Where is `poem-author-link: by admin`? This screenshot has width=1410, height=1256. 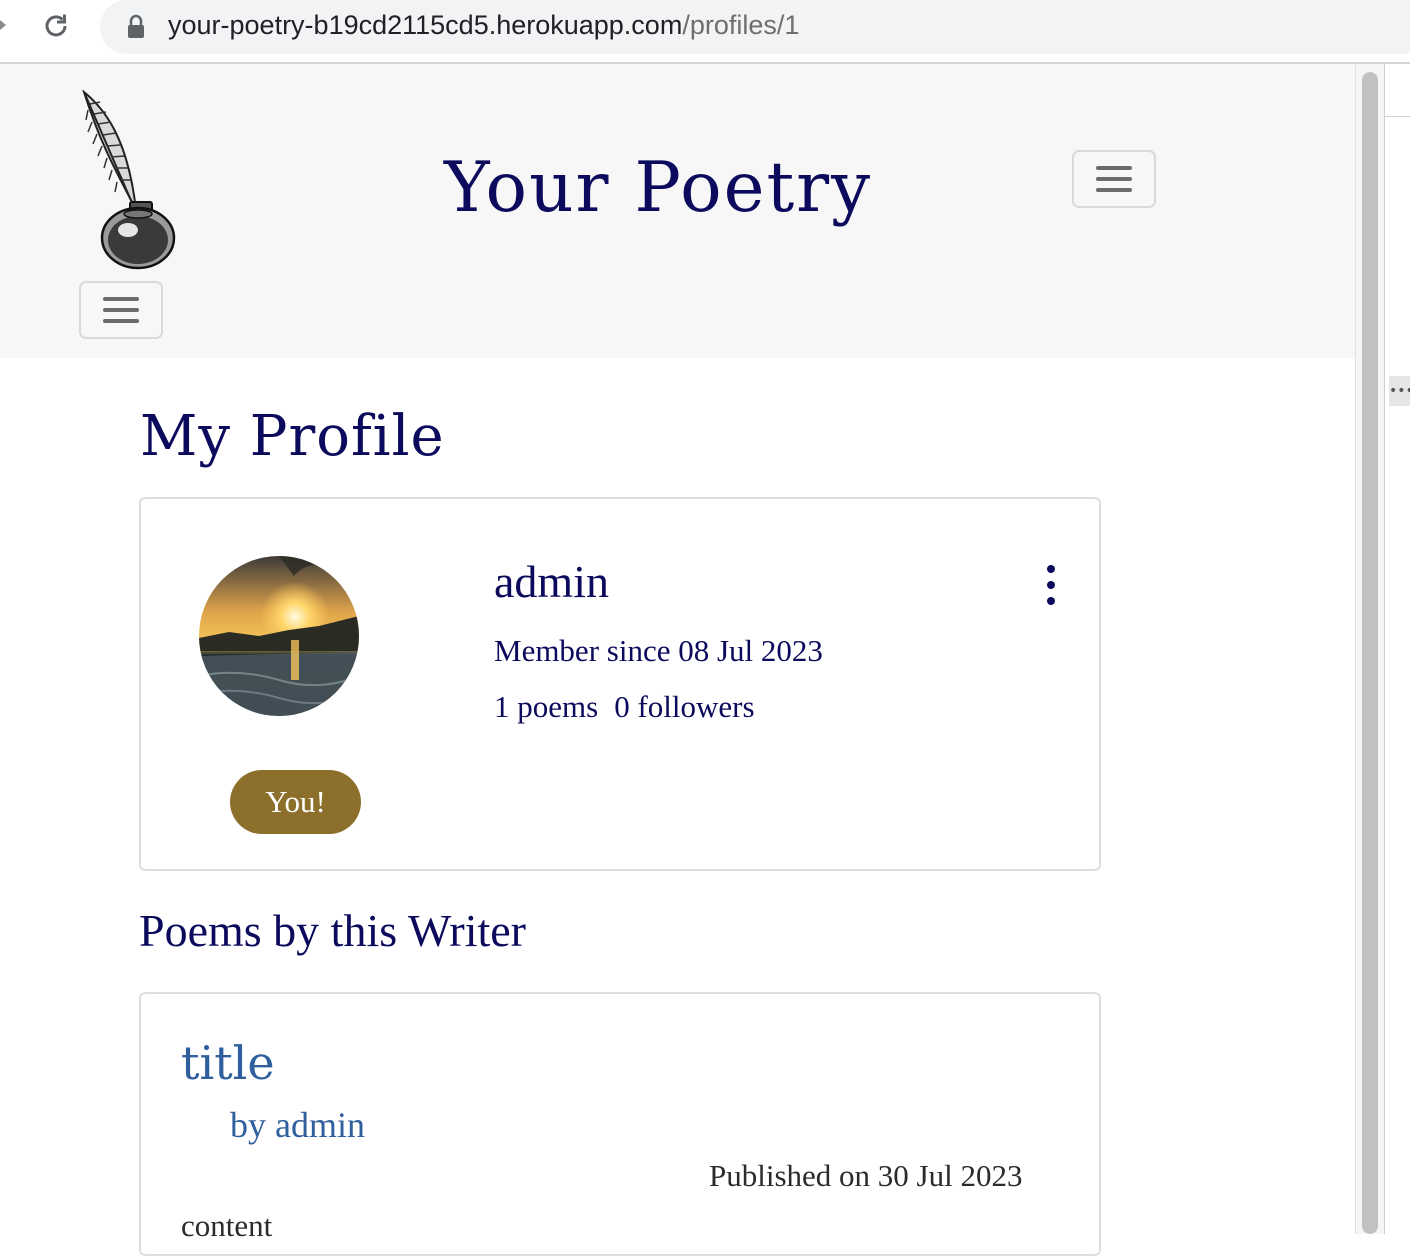 poem-author-link: by admin is located at coordinates (297, 1125).